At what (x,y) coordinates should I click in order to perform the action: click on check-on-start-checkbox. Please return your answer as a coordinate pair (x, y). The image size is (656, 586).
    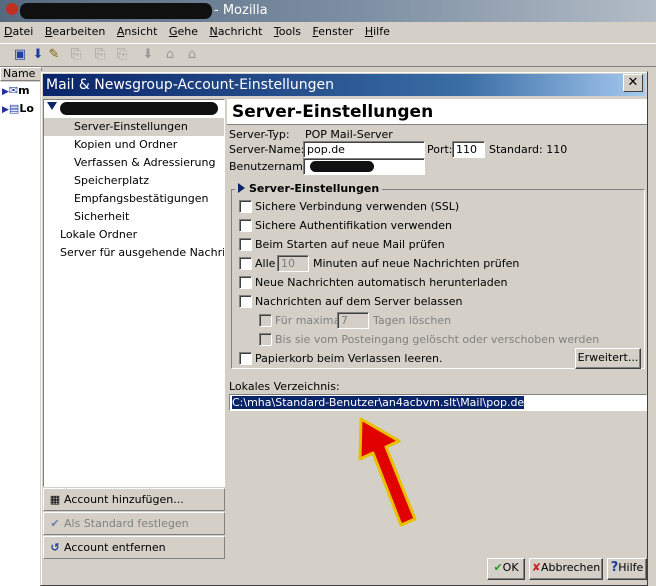
    Looking at the image, I should click on (245, 244).